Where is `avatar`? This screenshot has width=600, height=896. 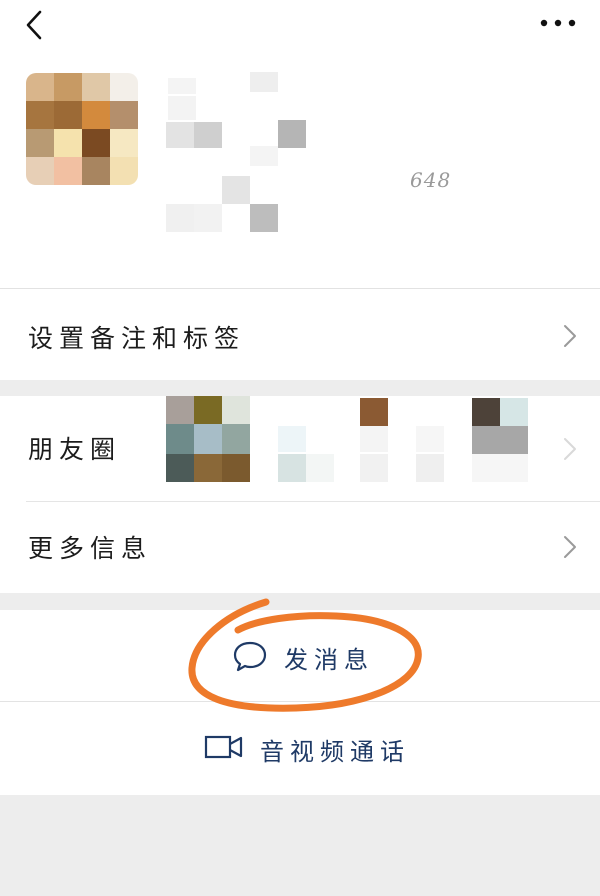
avatar is located at coordinates (82, 129).